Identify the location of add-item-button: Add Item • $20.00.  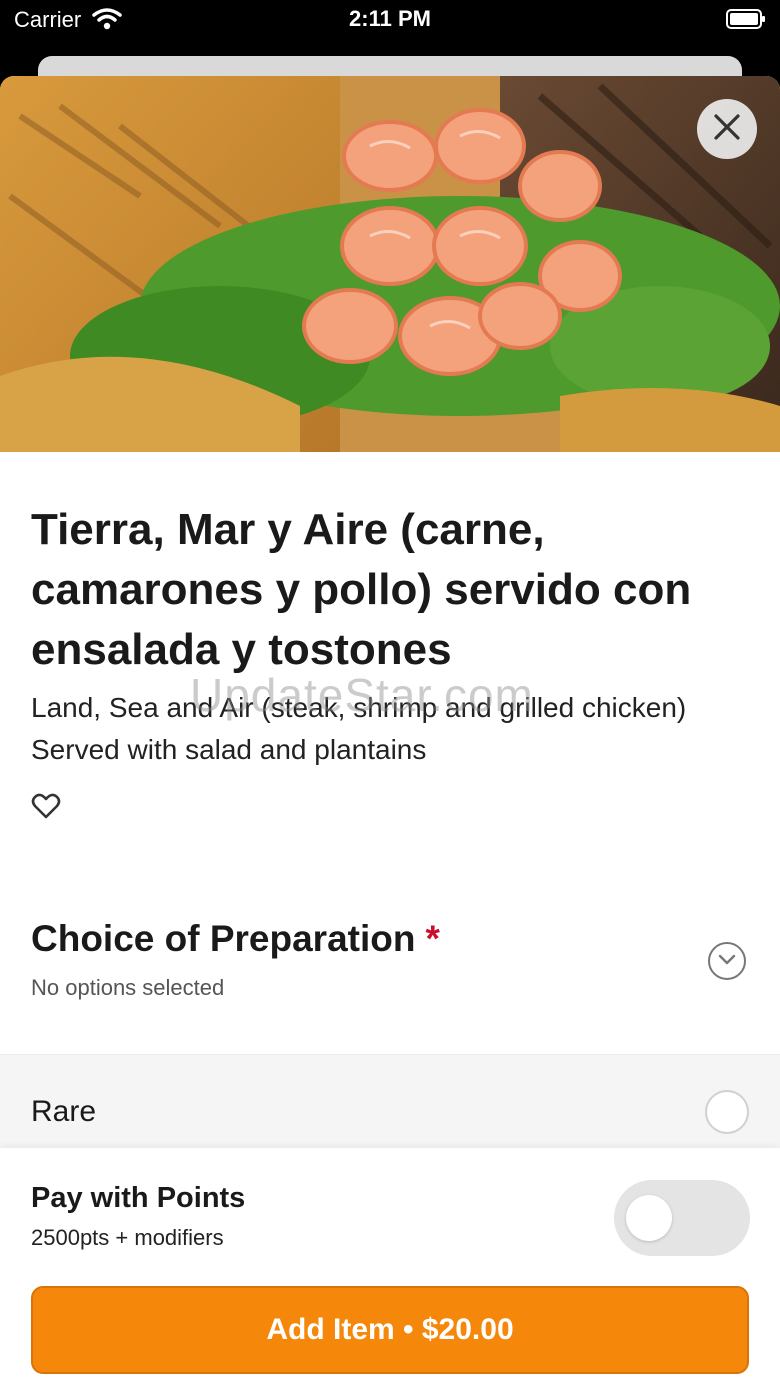
(390, 1330).